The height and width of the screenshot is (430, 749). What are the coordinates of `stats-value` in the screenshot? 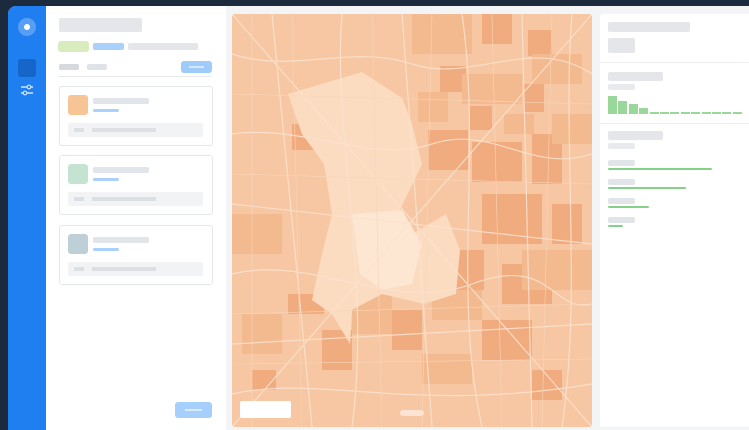 It's located at (621, 45).